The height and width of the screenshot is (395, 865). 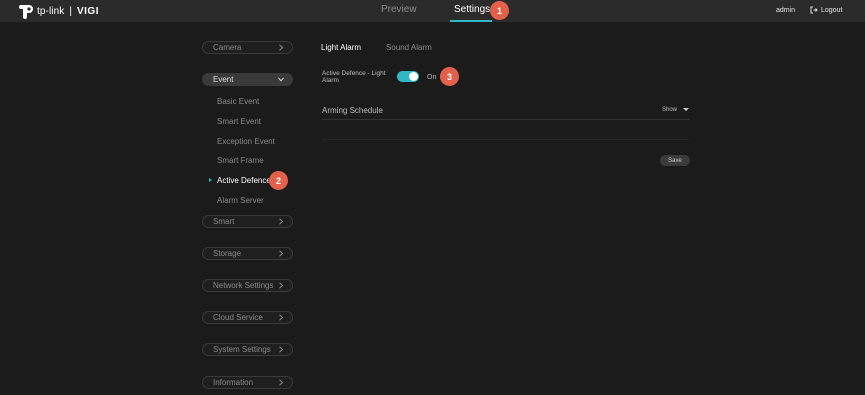 I want to click on active-item-marker, so click(x=210, y=180).